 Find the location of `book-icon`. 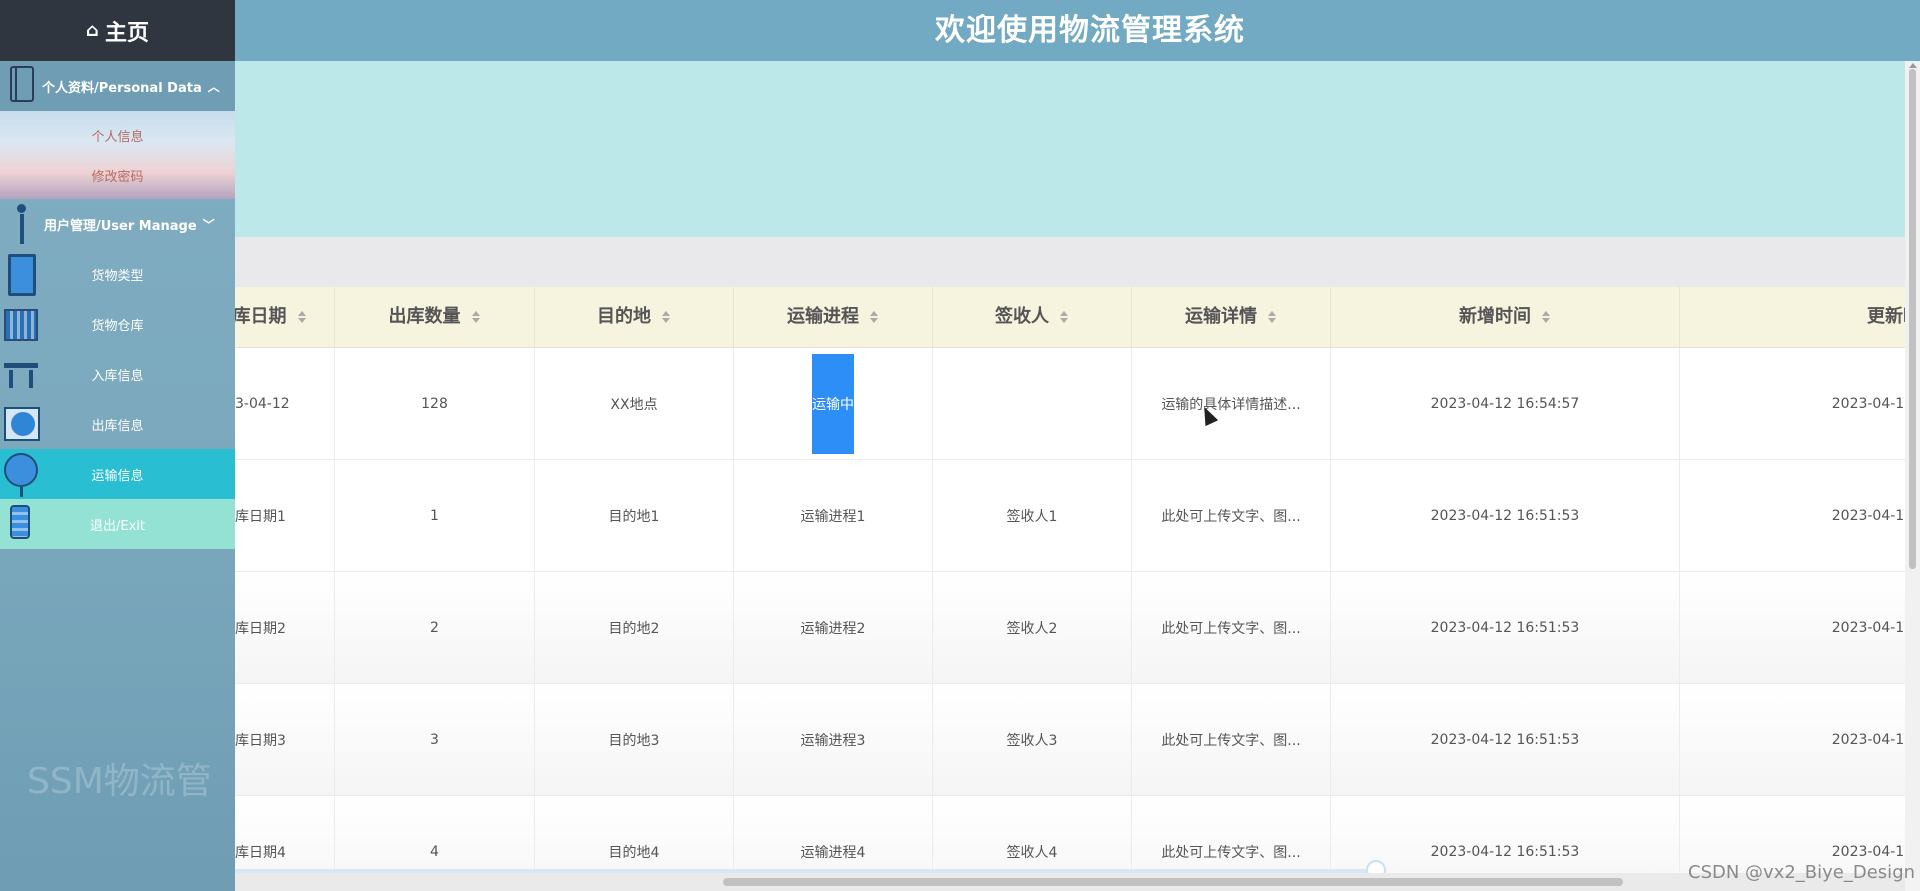

book-icon is located at coordinates (22, 275).